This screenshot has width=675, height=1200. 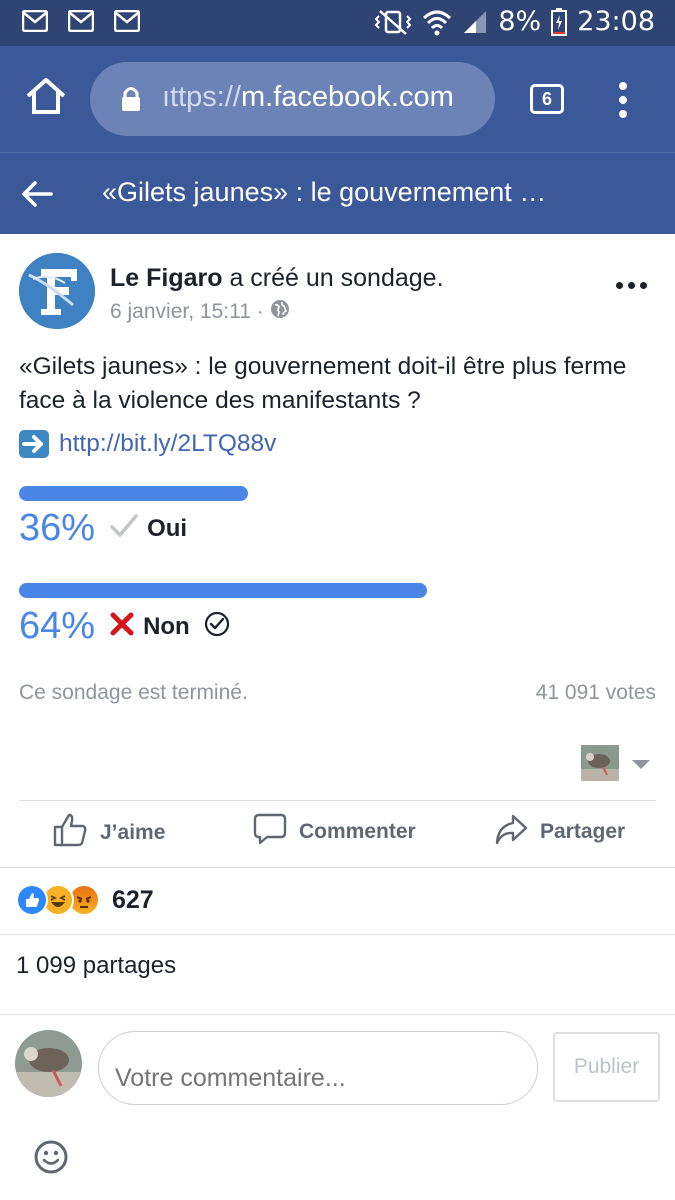 What do you see at coordinates (547, 99) in the screenshot?
I see `tab-switcher-button: 6` at bounding box center [547, 99].